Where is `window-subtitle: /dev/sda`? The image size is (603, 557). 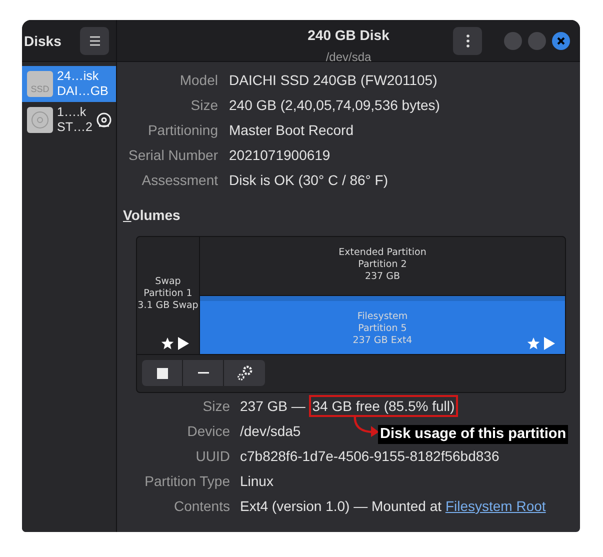
window-subtitle: /dev/sda is located at coordinates (349, 57).